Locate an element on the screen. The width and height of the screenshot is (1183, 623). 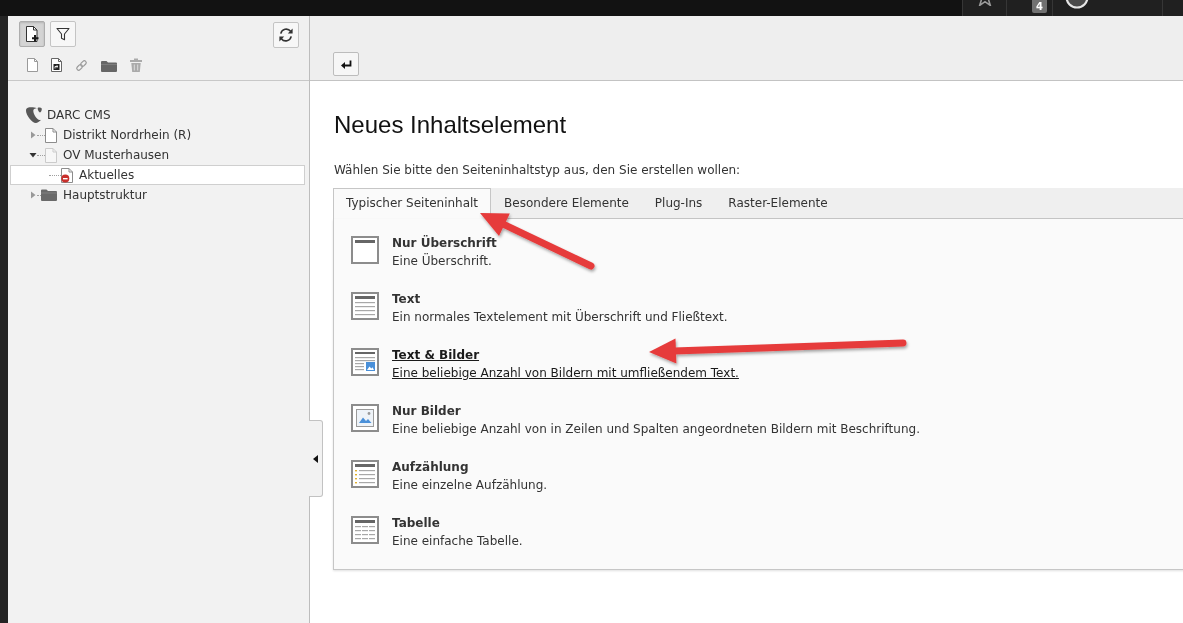
collapse-handle is located at coordinates (316, 458).